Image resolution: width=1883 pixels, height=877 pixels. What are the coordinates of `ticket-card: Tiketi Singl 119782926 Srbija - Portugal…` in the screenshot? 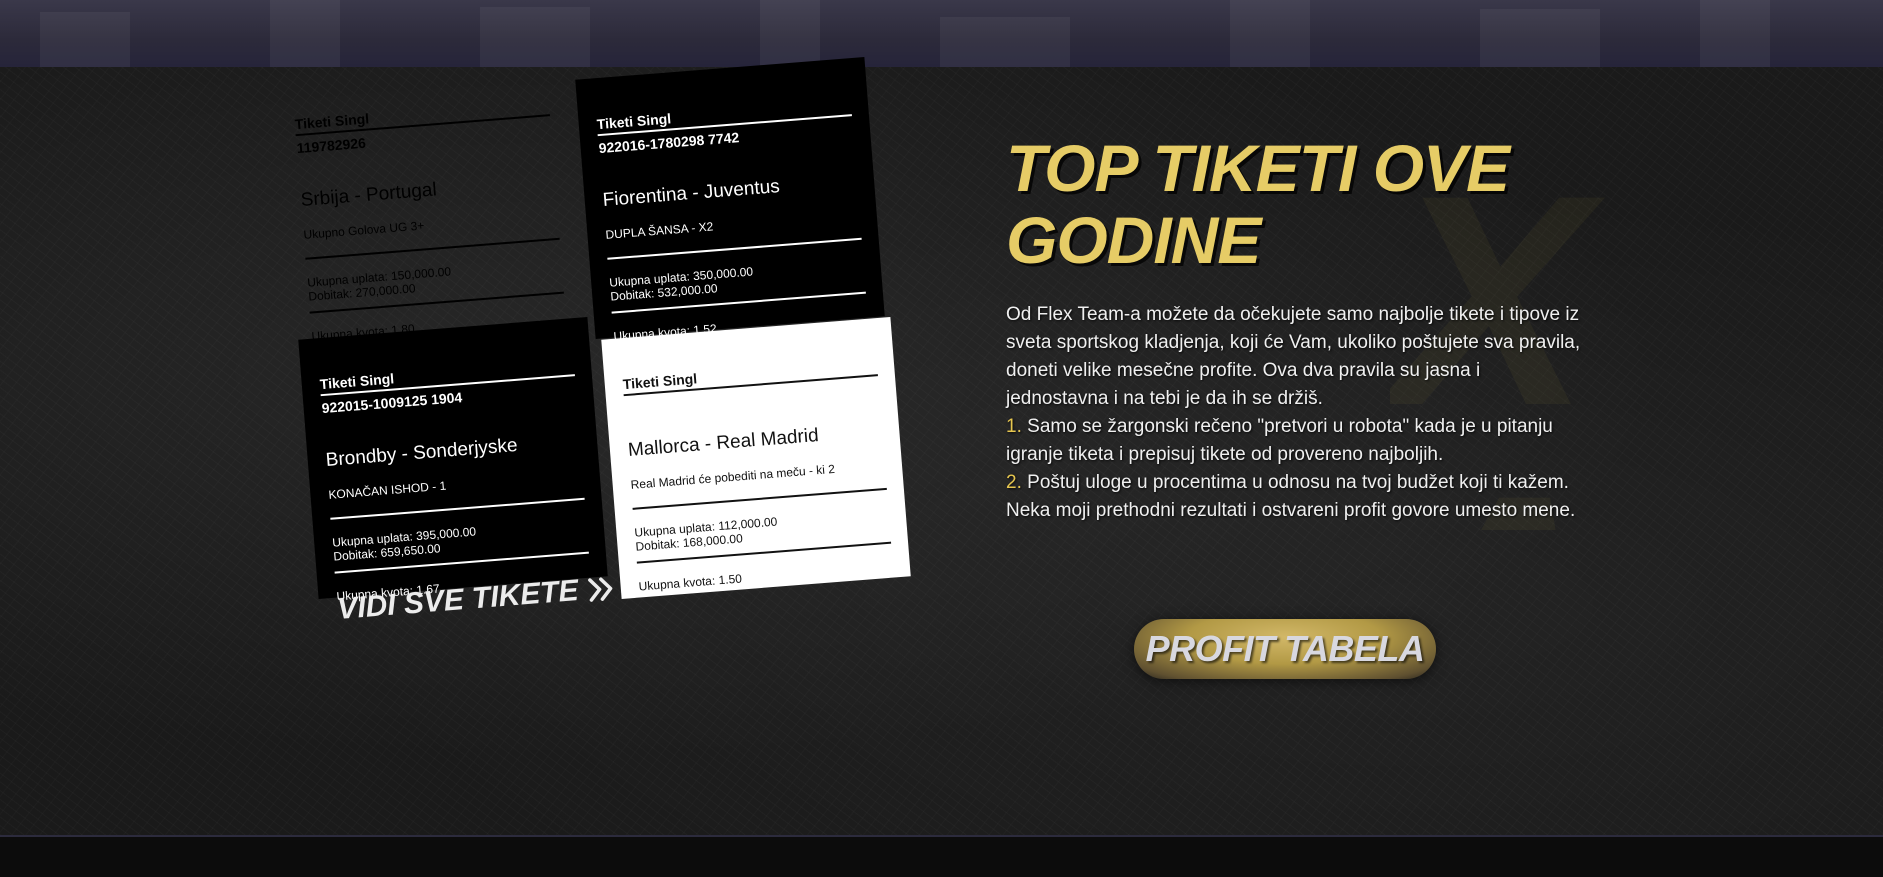 It's located at (428, 200).